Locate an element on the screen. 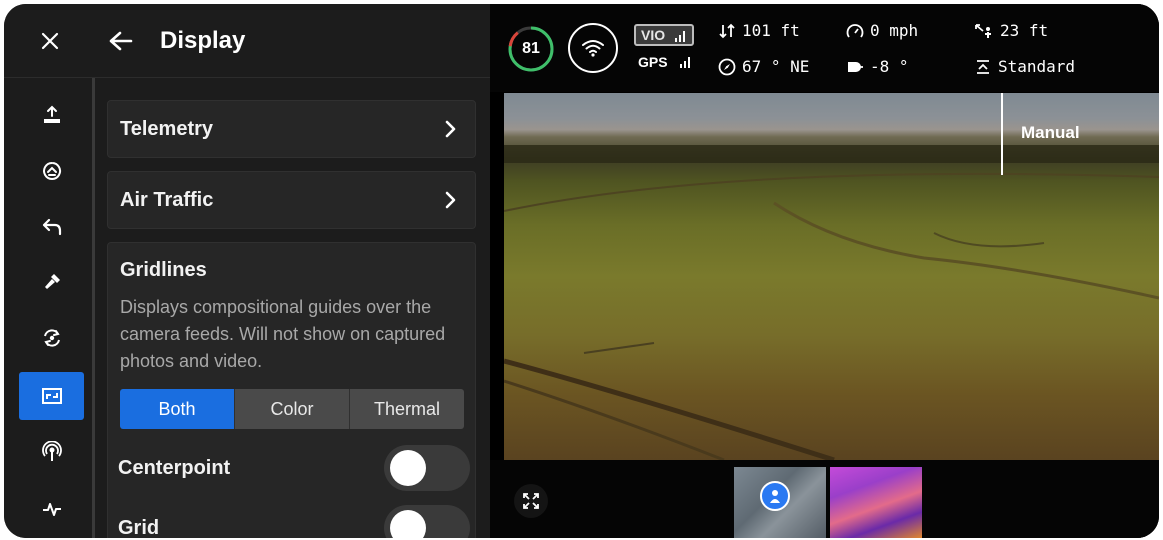  wifi-icon is located at coordinates (593, 48).